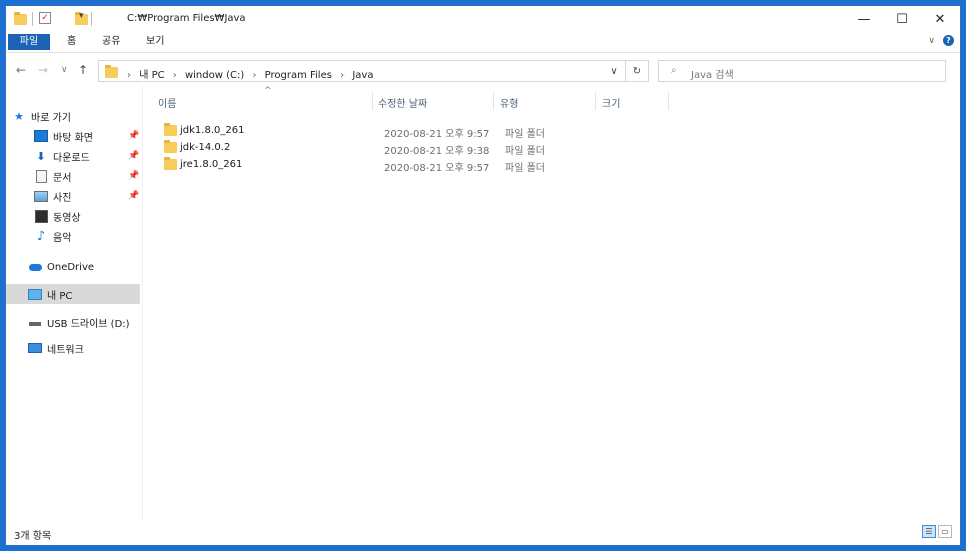 The image size is (966, 551). Describe the element at coordinates (35, 348) in the screenshot. I see `network-icon` at that location.